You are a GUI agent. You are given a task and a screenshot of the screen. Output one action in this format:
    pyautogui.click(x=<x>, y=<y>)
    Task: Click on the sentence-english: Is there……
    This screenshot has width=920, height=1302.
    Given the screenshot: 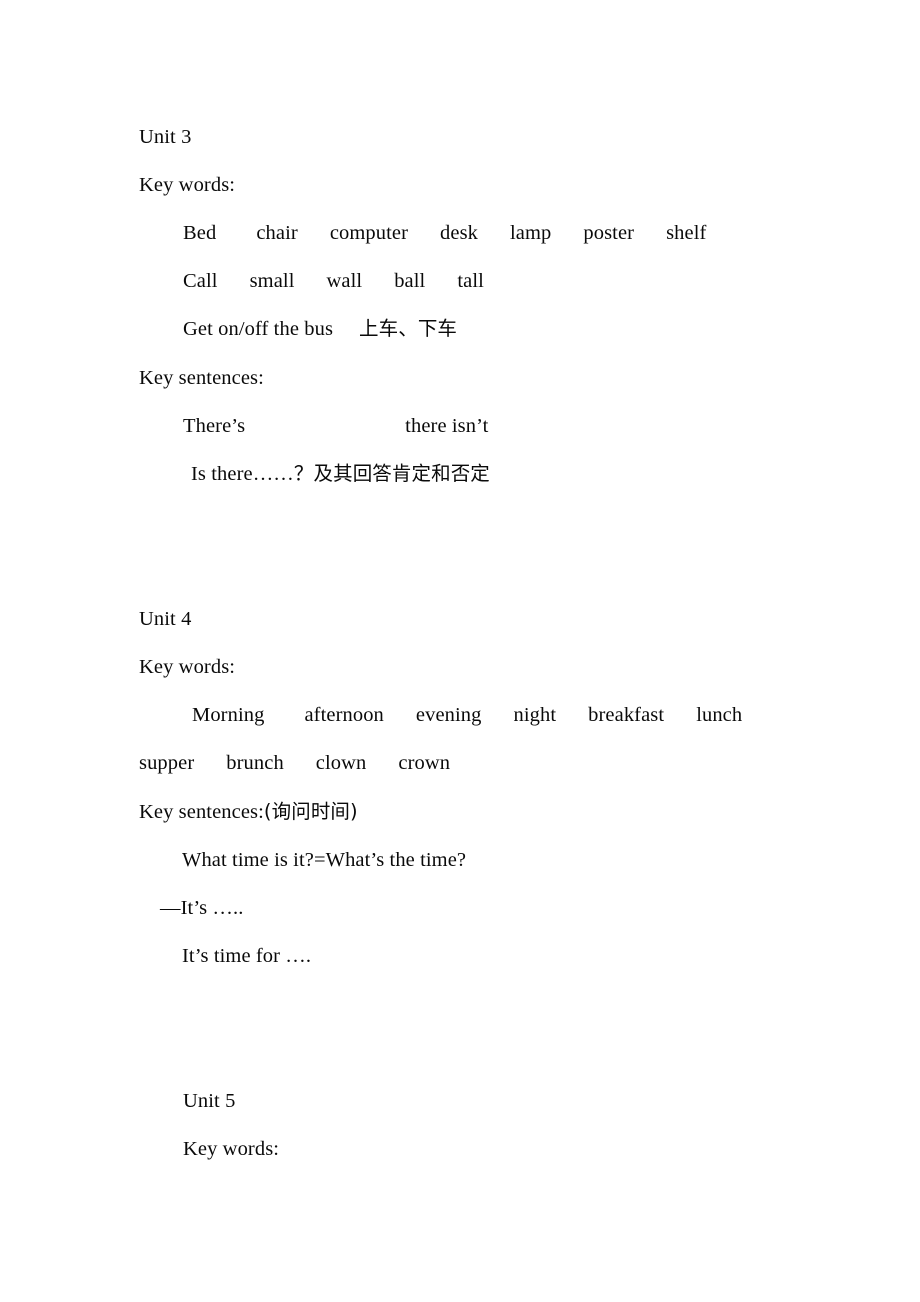 What is the action you would take?
    pyautogui.click(x=242, y=474)
    